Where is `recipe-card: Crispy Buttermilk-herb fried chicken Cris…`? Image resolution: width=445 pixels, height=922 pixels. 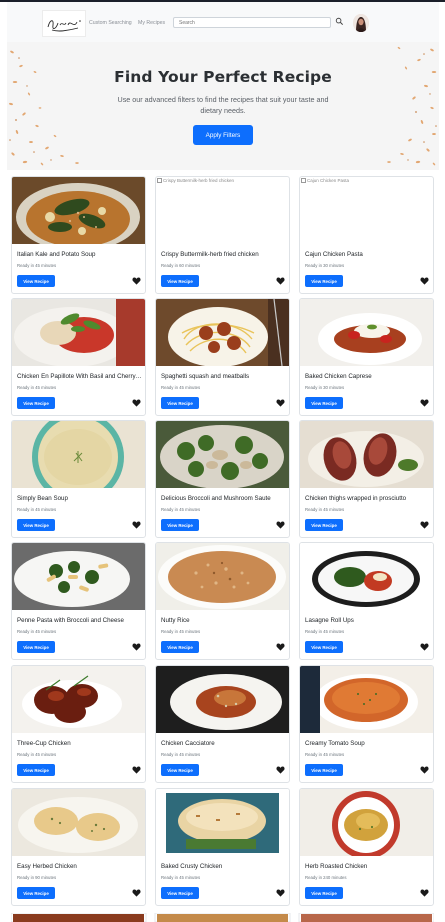 recipe-card: Crispy Buttermilk-herb fried chicken Cris… is located at coordinates (222, 235).